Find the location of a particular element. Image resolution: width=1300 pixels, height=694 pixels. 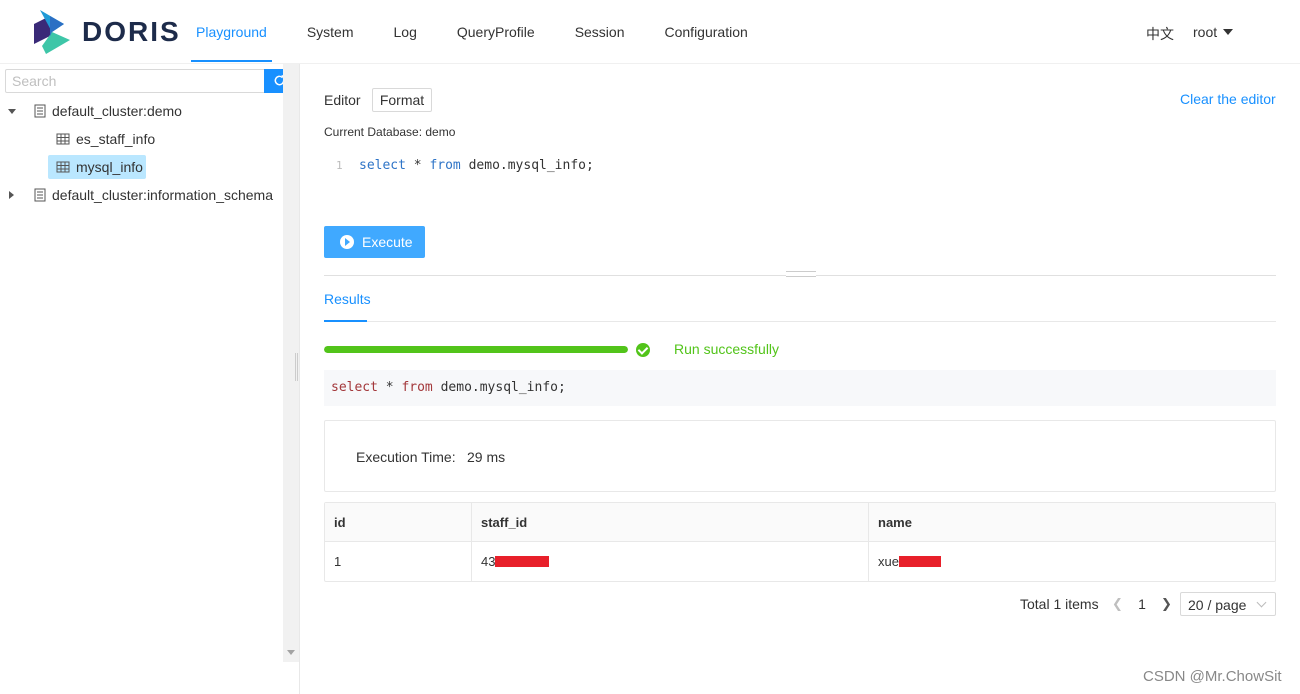

language-switch: 中文 is located at coordinates (1160, 34).